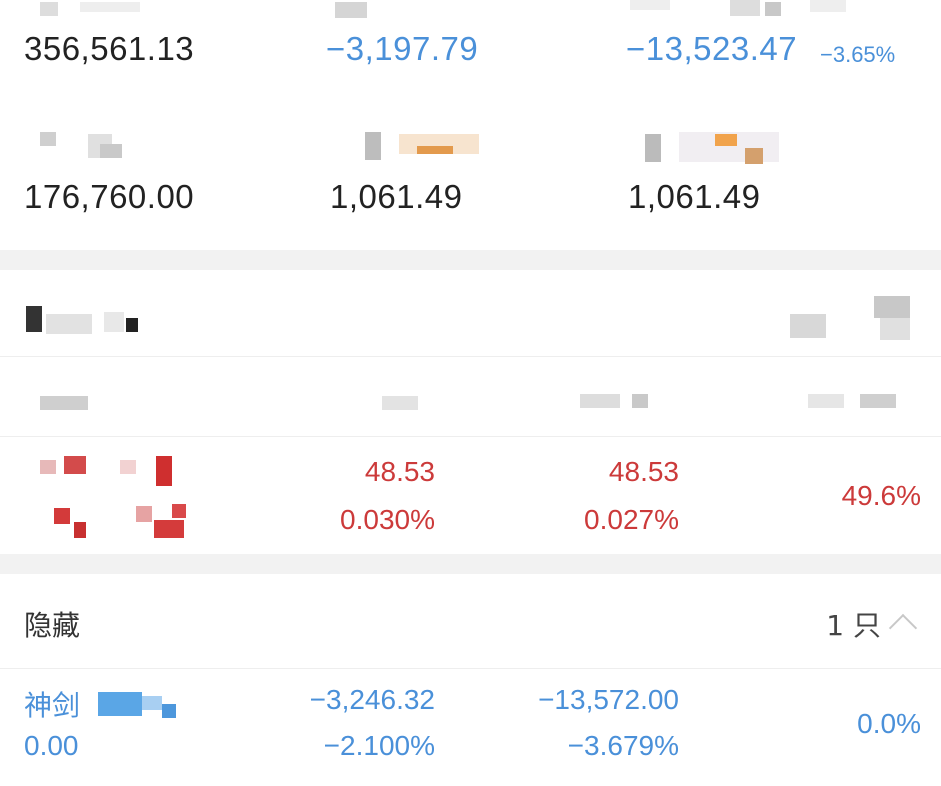 The height and width of the screenshot is (786, 941). I want to click on hidden-section-toggle: 1 只, so click(861, 621).